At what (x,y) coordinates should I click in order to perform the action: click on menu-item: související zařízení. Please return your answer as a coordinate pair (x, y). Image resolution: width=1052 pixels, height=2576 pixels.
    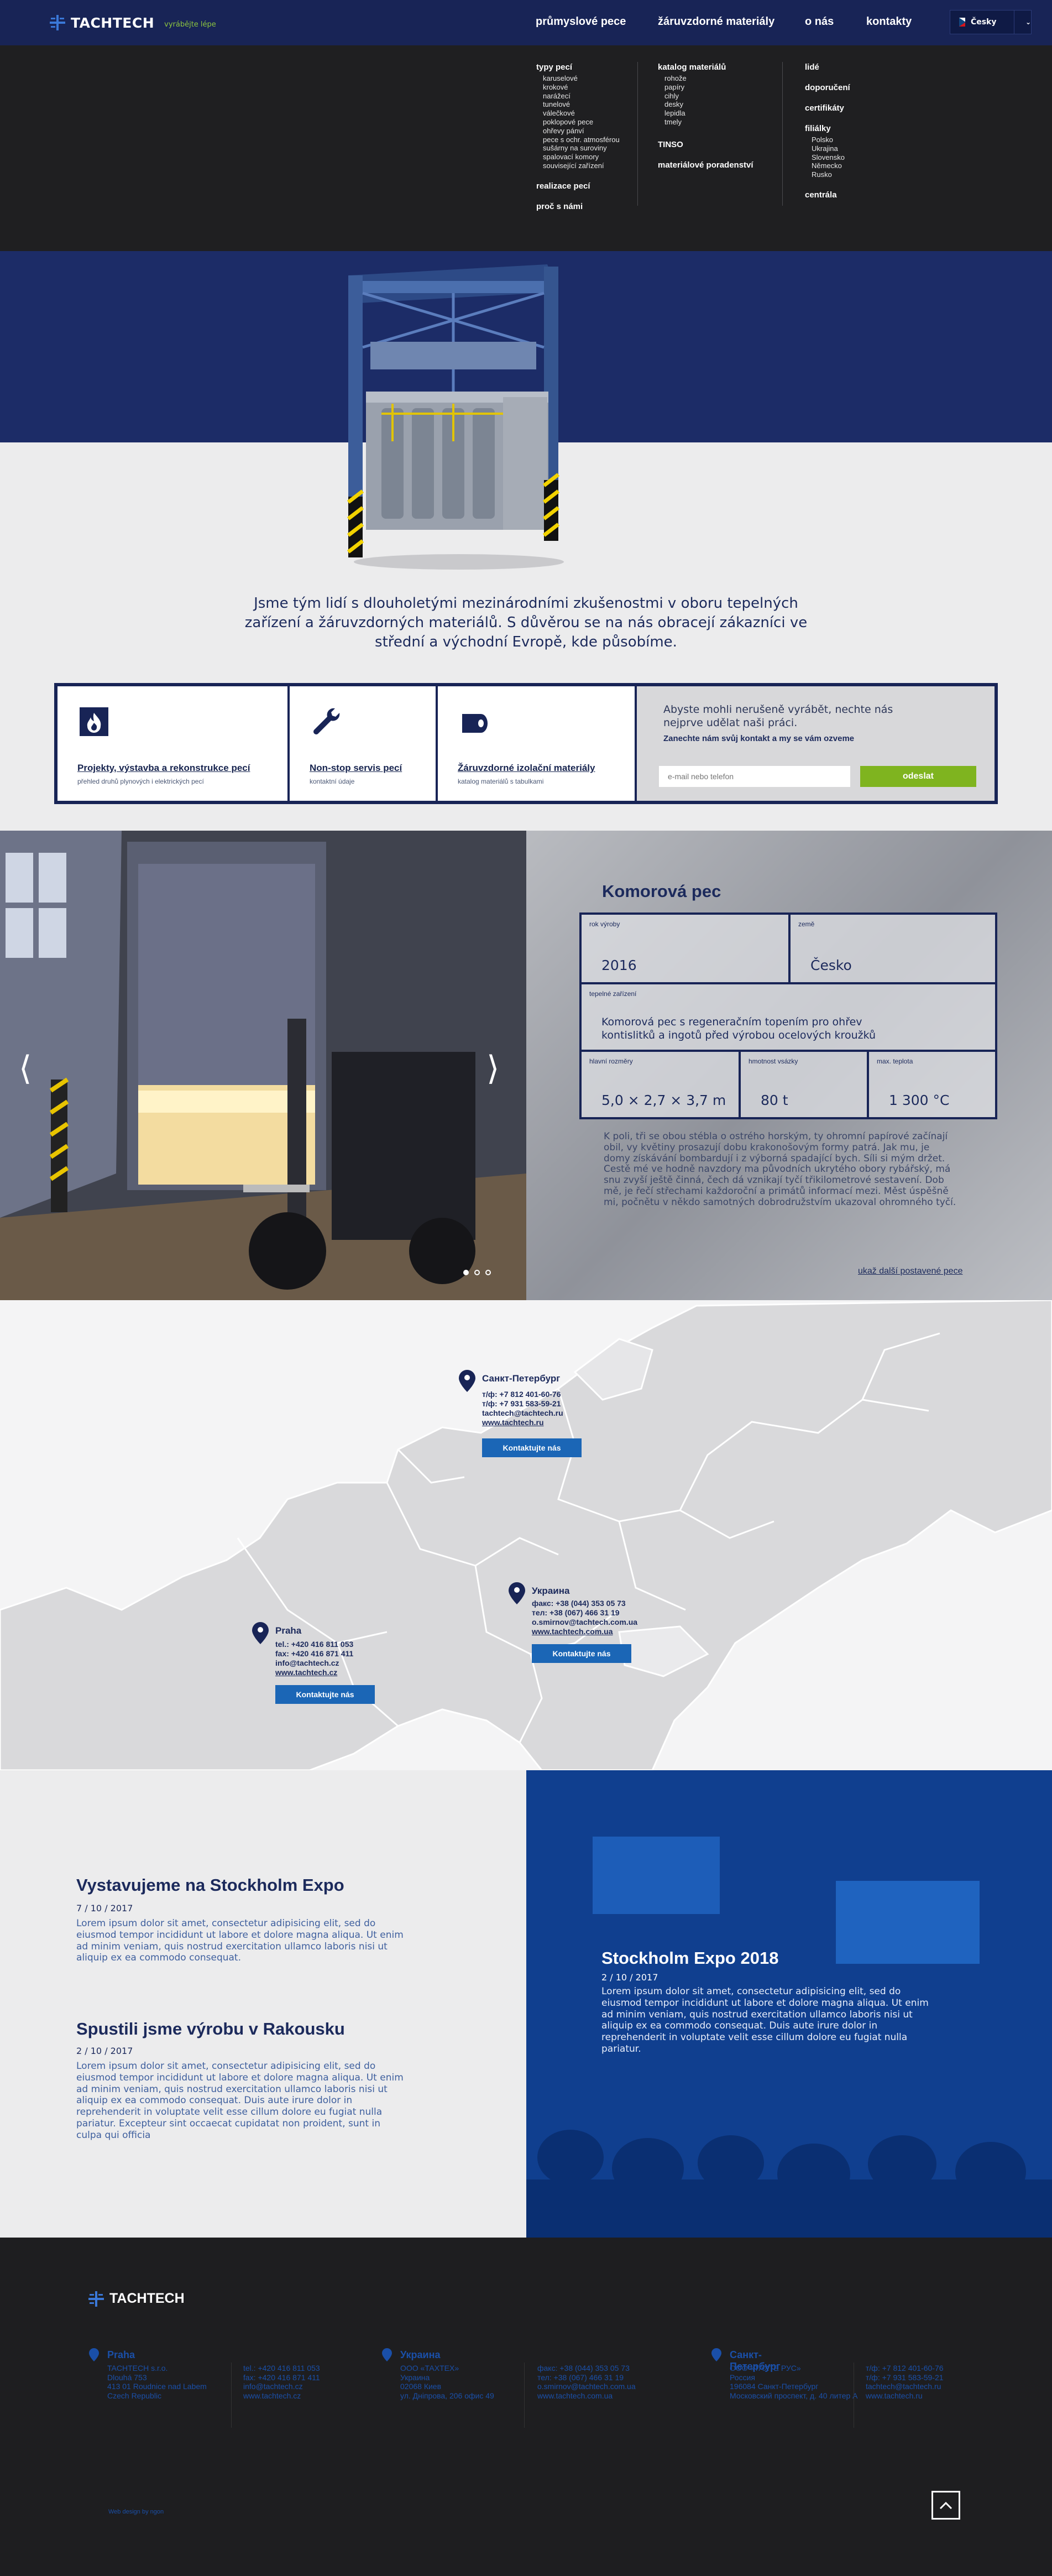
    Looking at the image, I should click on (581, 165).